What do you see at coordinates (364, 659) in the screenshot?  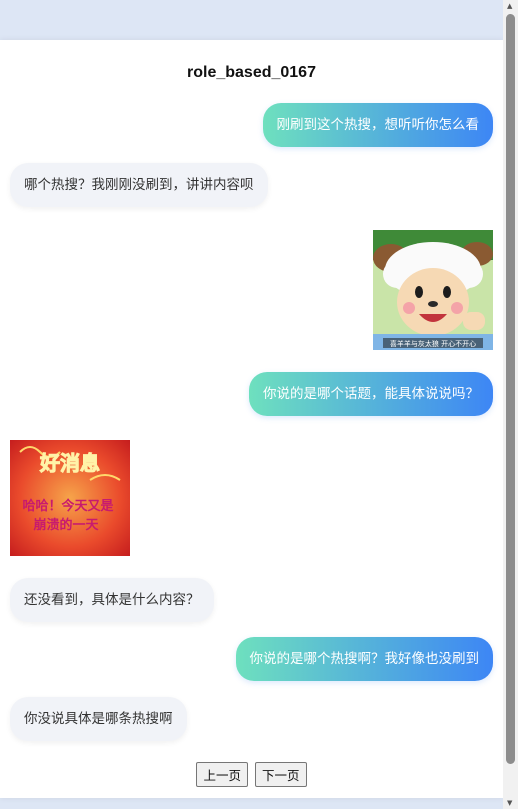 I see `user-message: 你说的是哪个热搜啊？我好像也没刷到` at bounding box center [364, 659].